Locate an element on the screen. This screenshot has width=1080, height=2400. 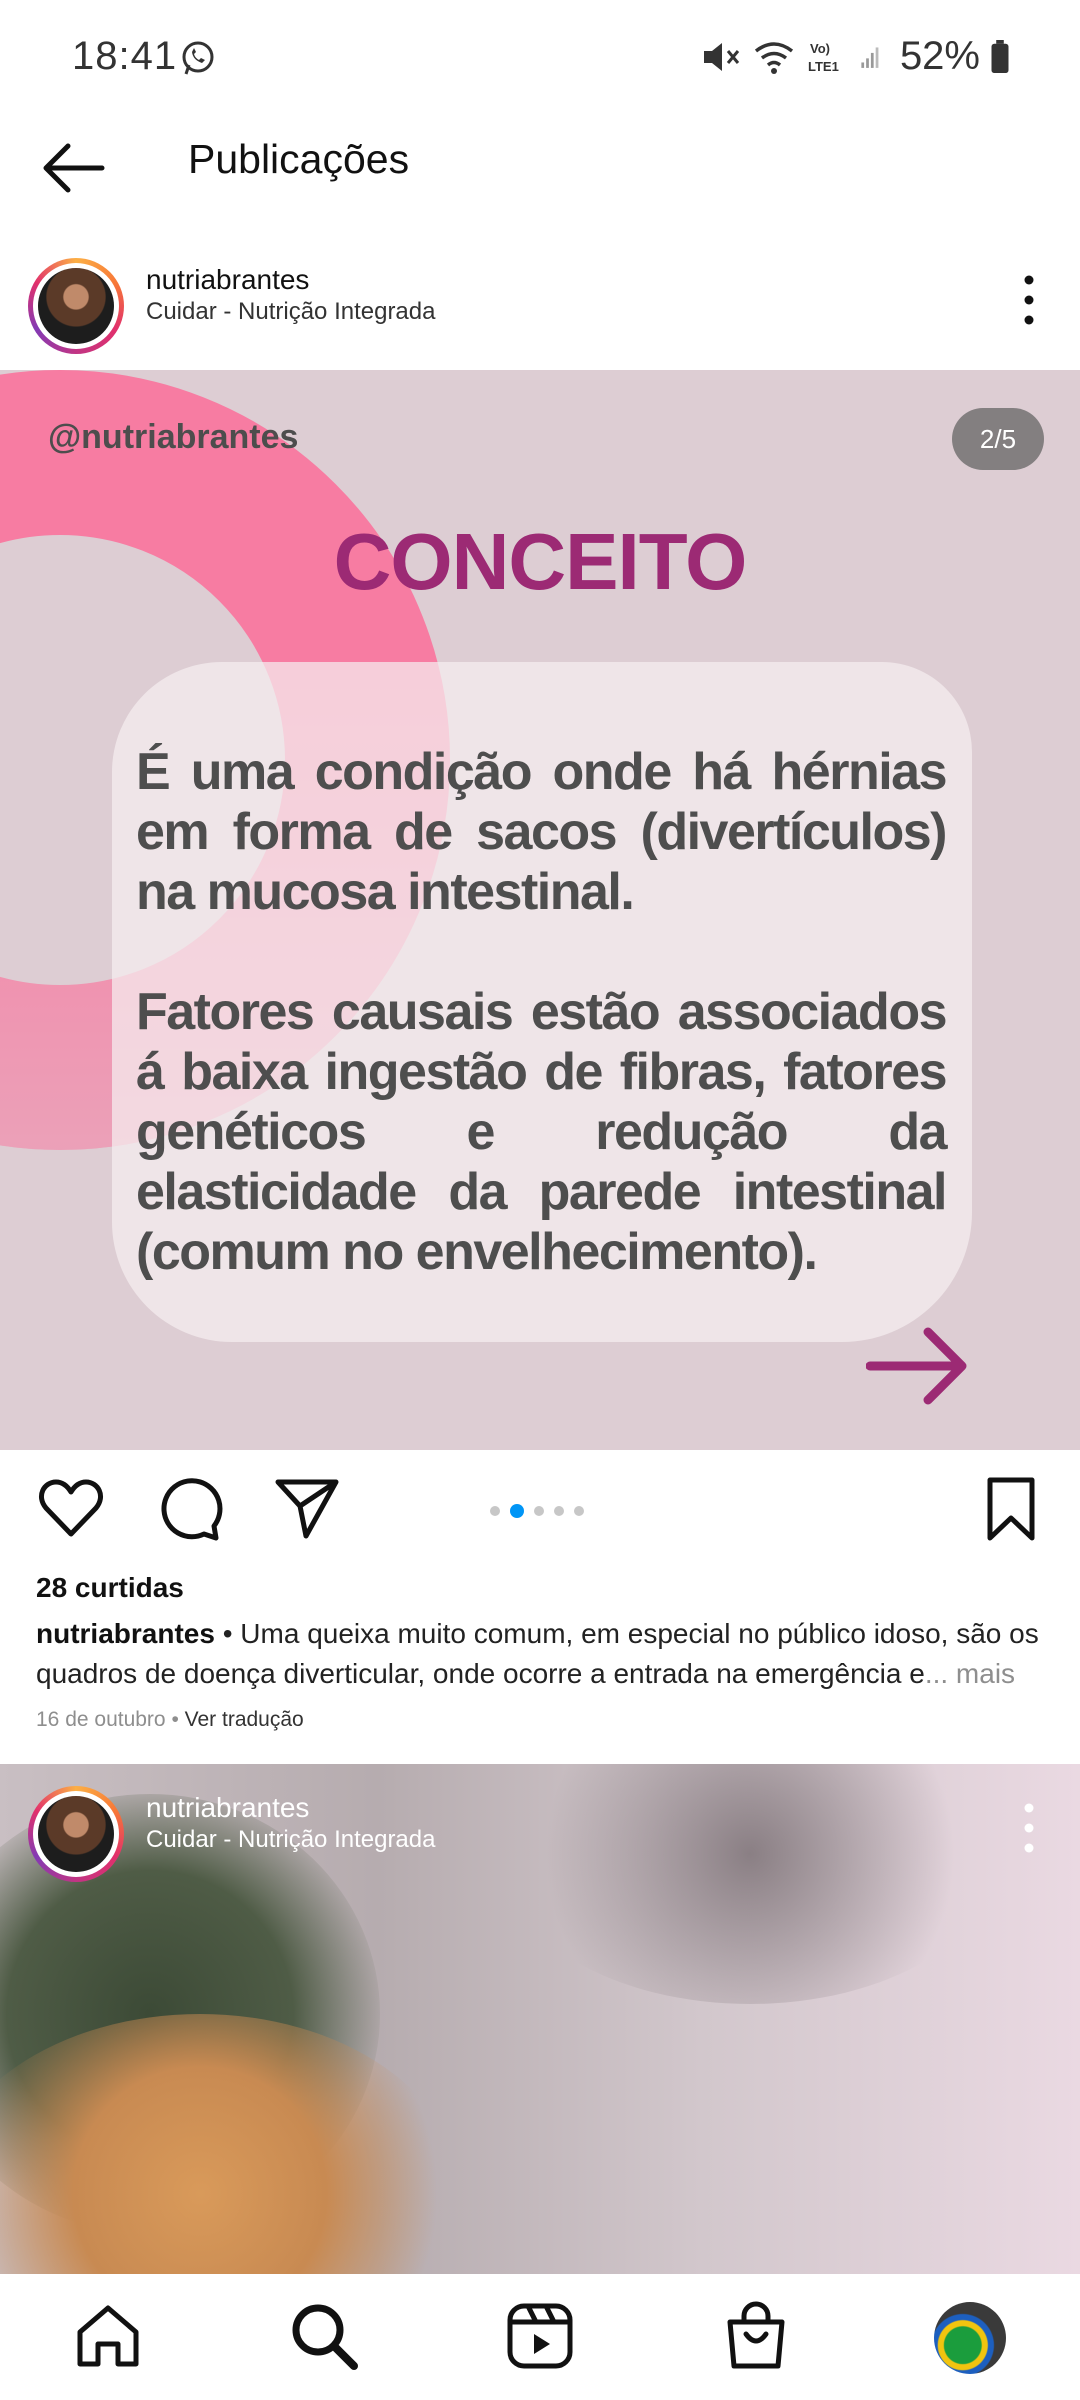
carousel-indicator is located at coordinates (537, 1511).